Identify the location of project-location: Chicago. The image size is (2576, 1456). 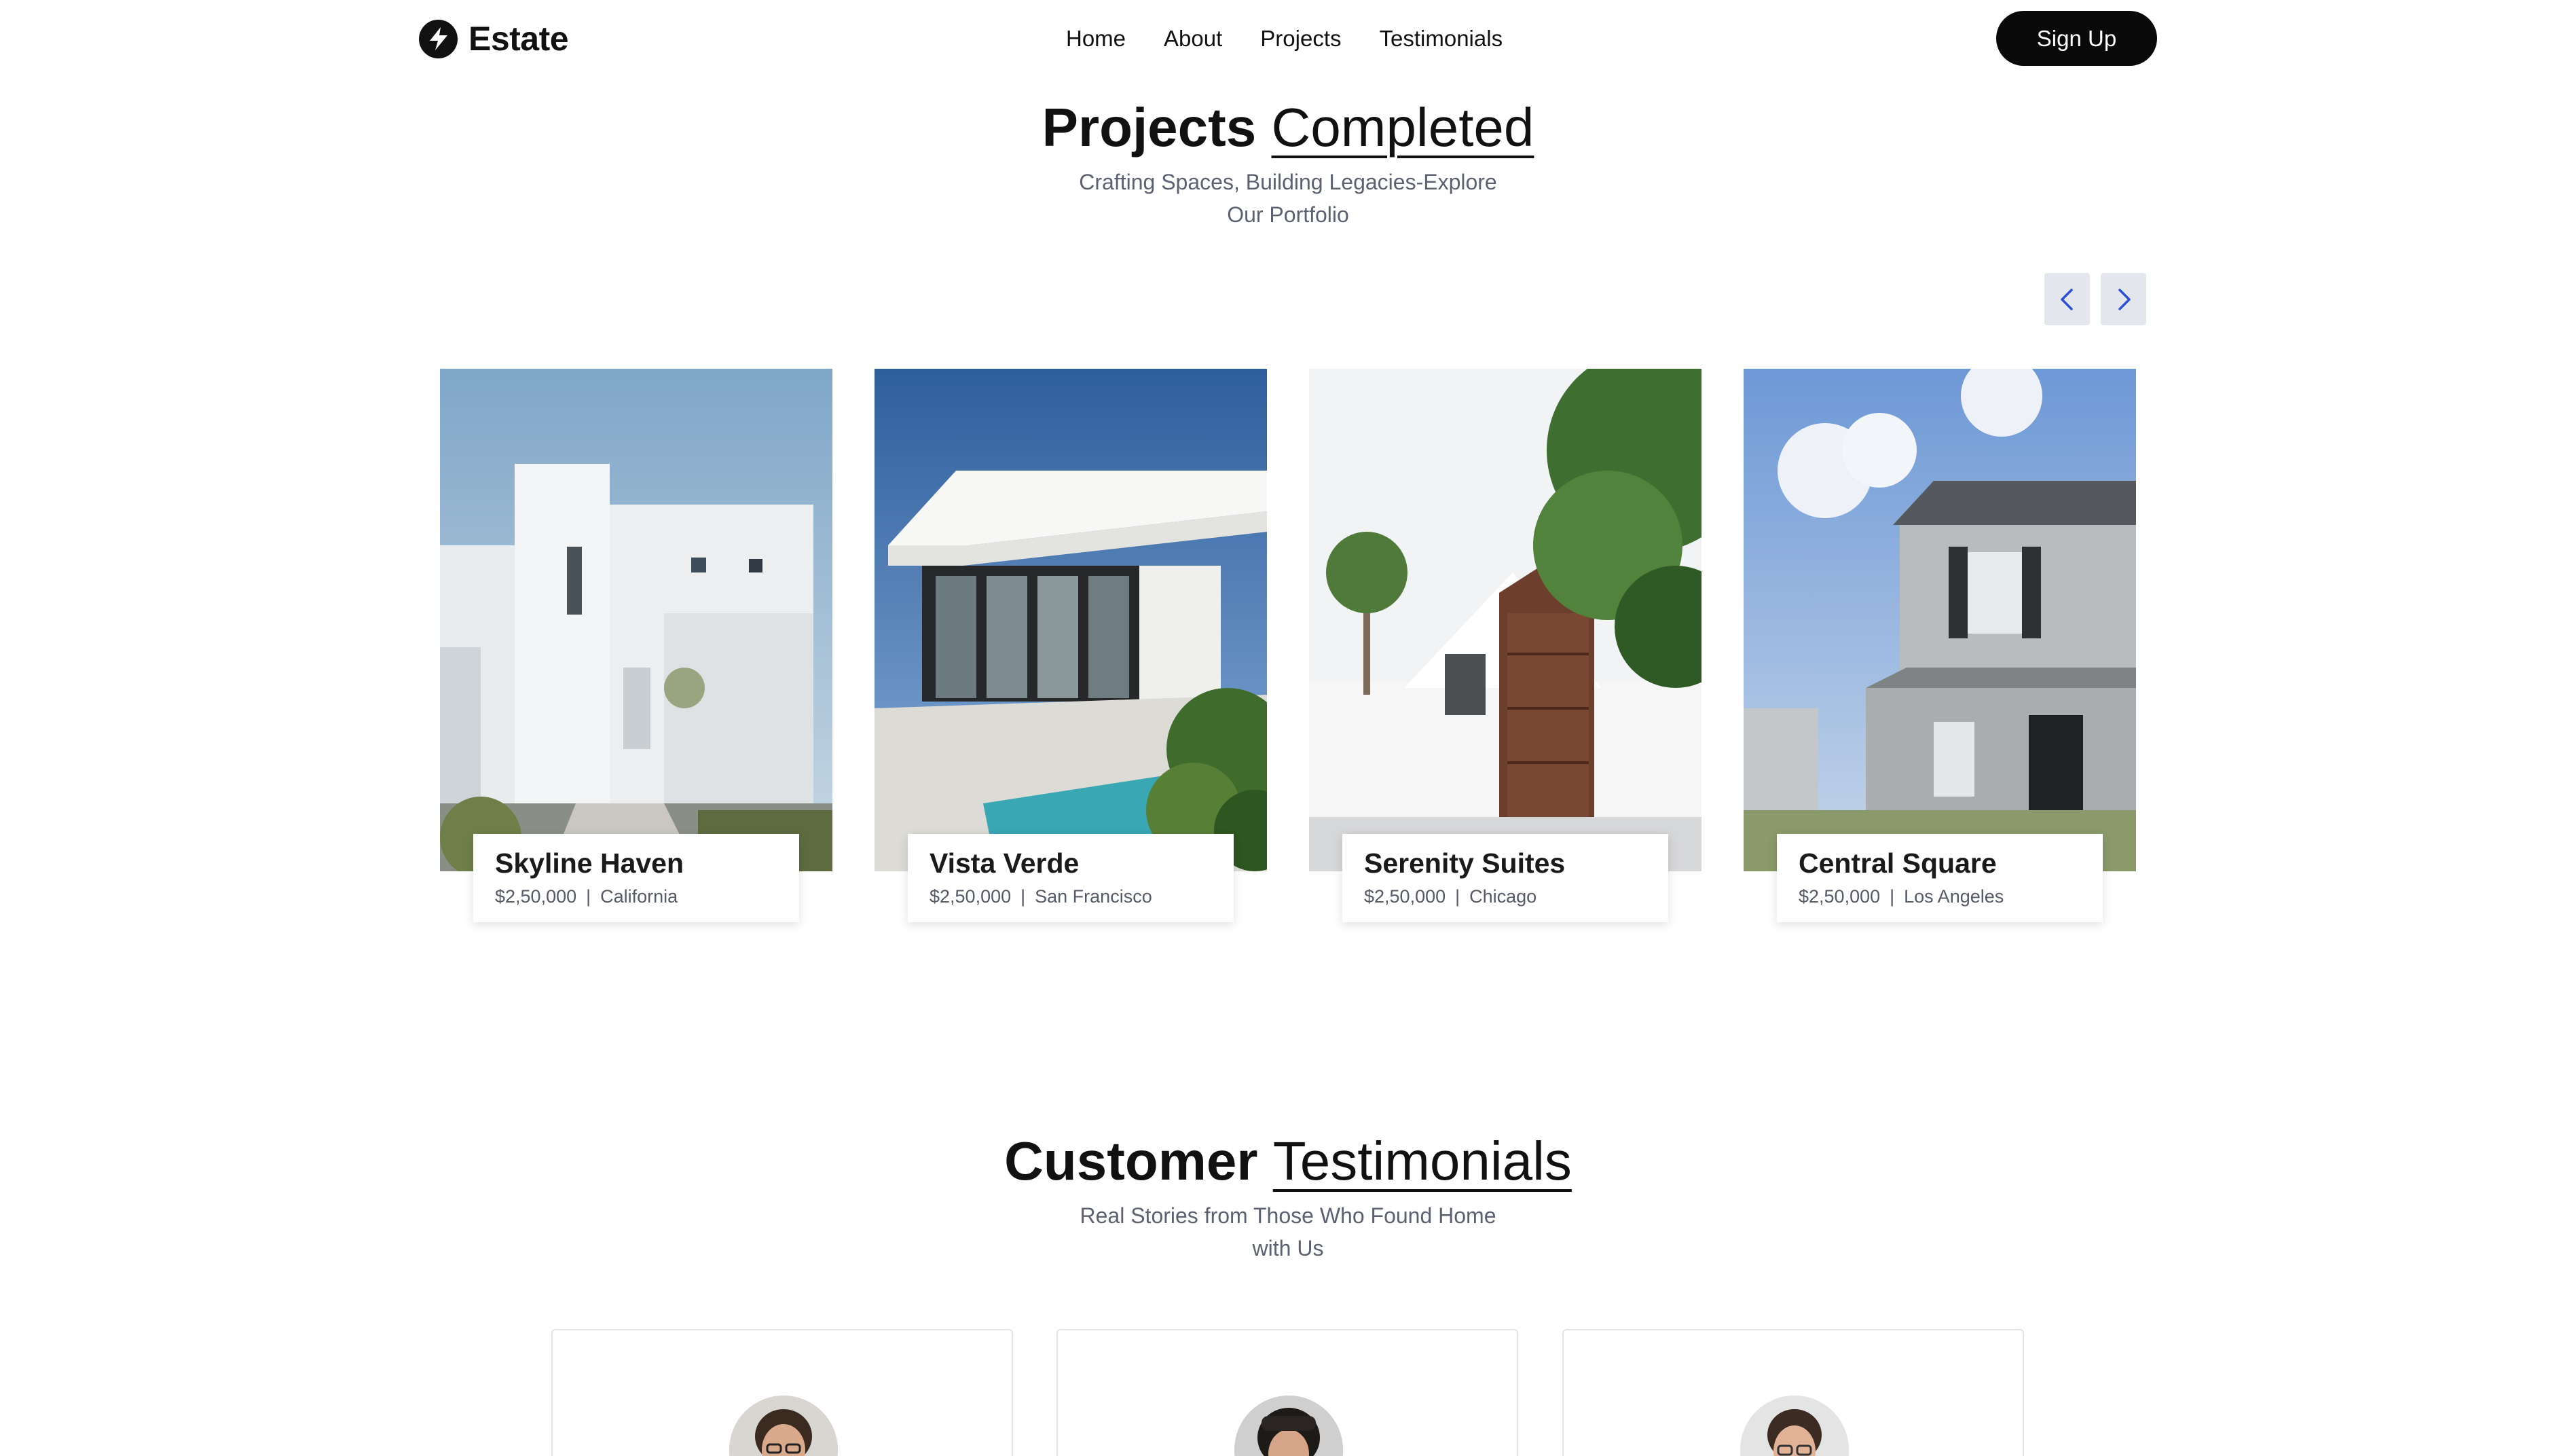
(1503, 896).